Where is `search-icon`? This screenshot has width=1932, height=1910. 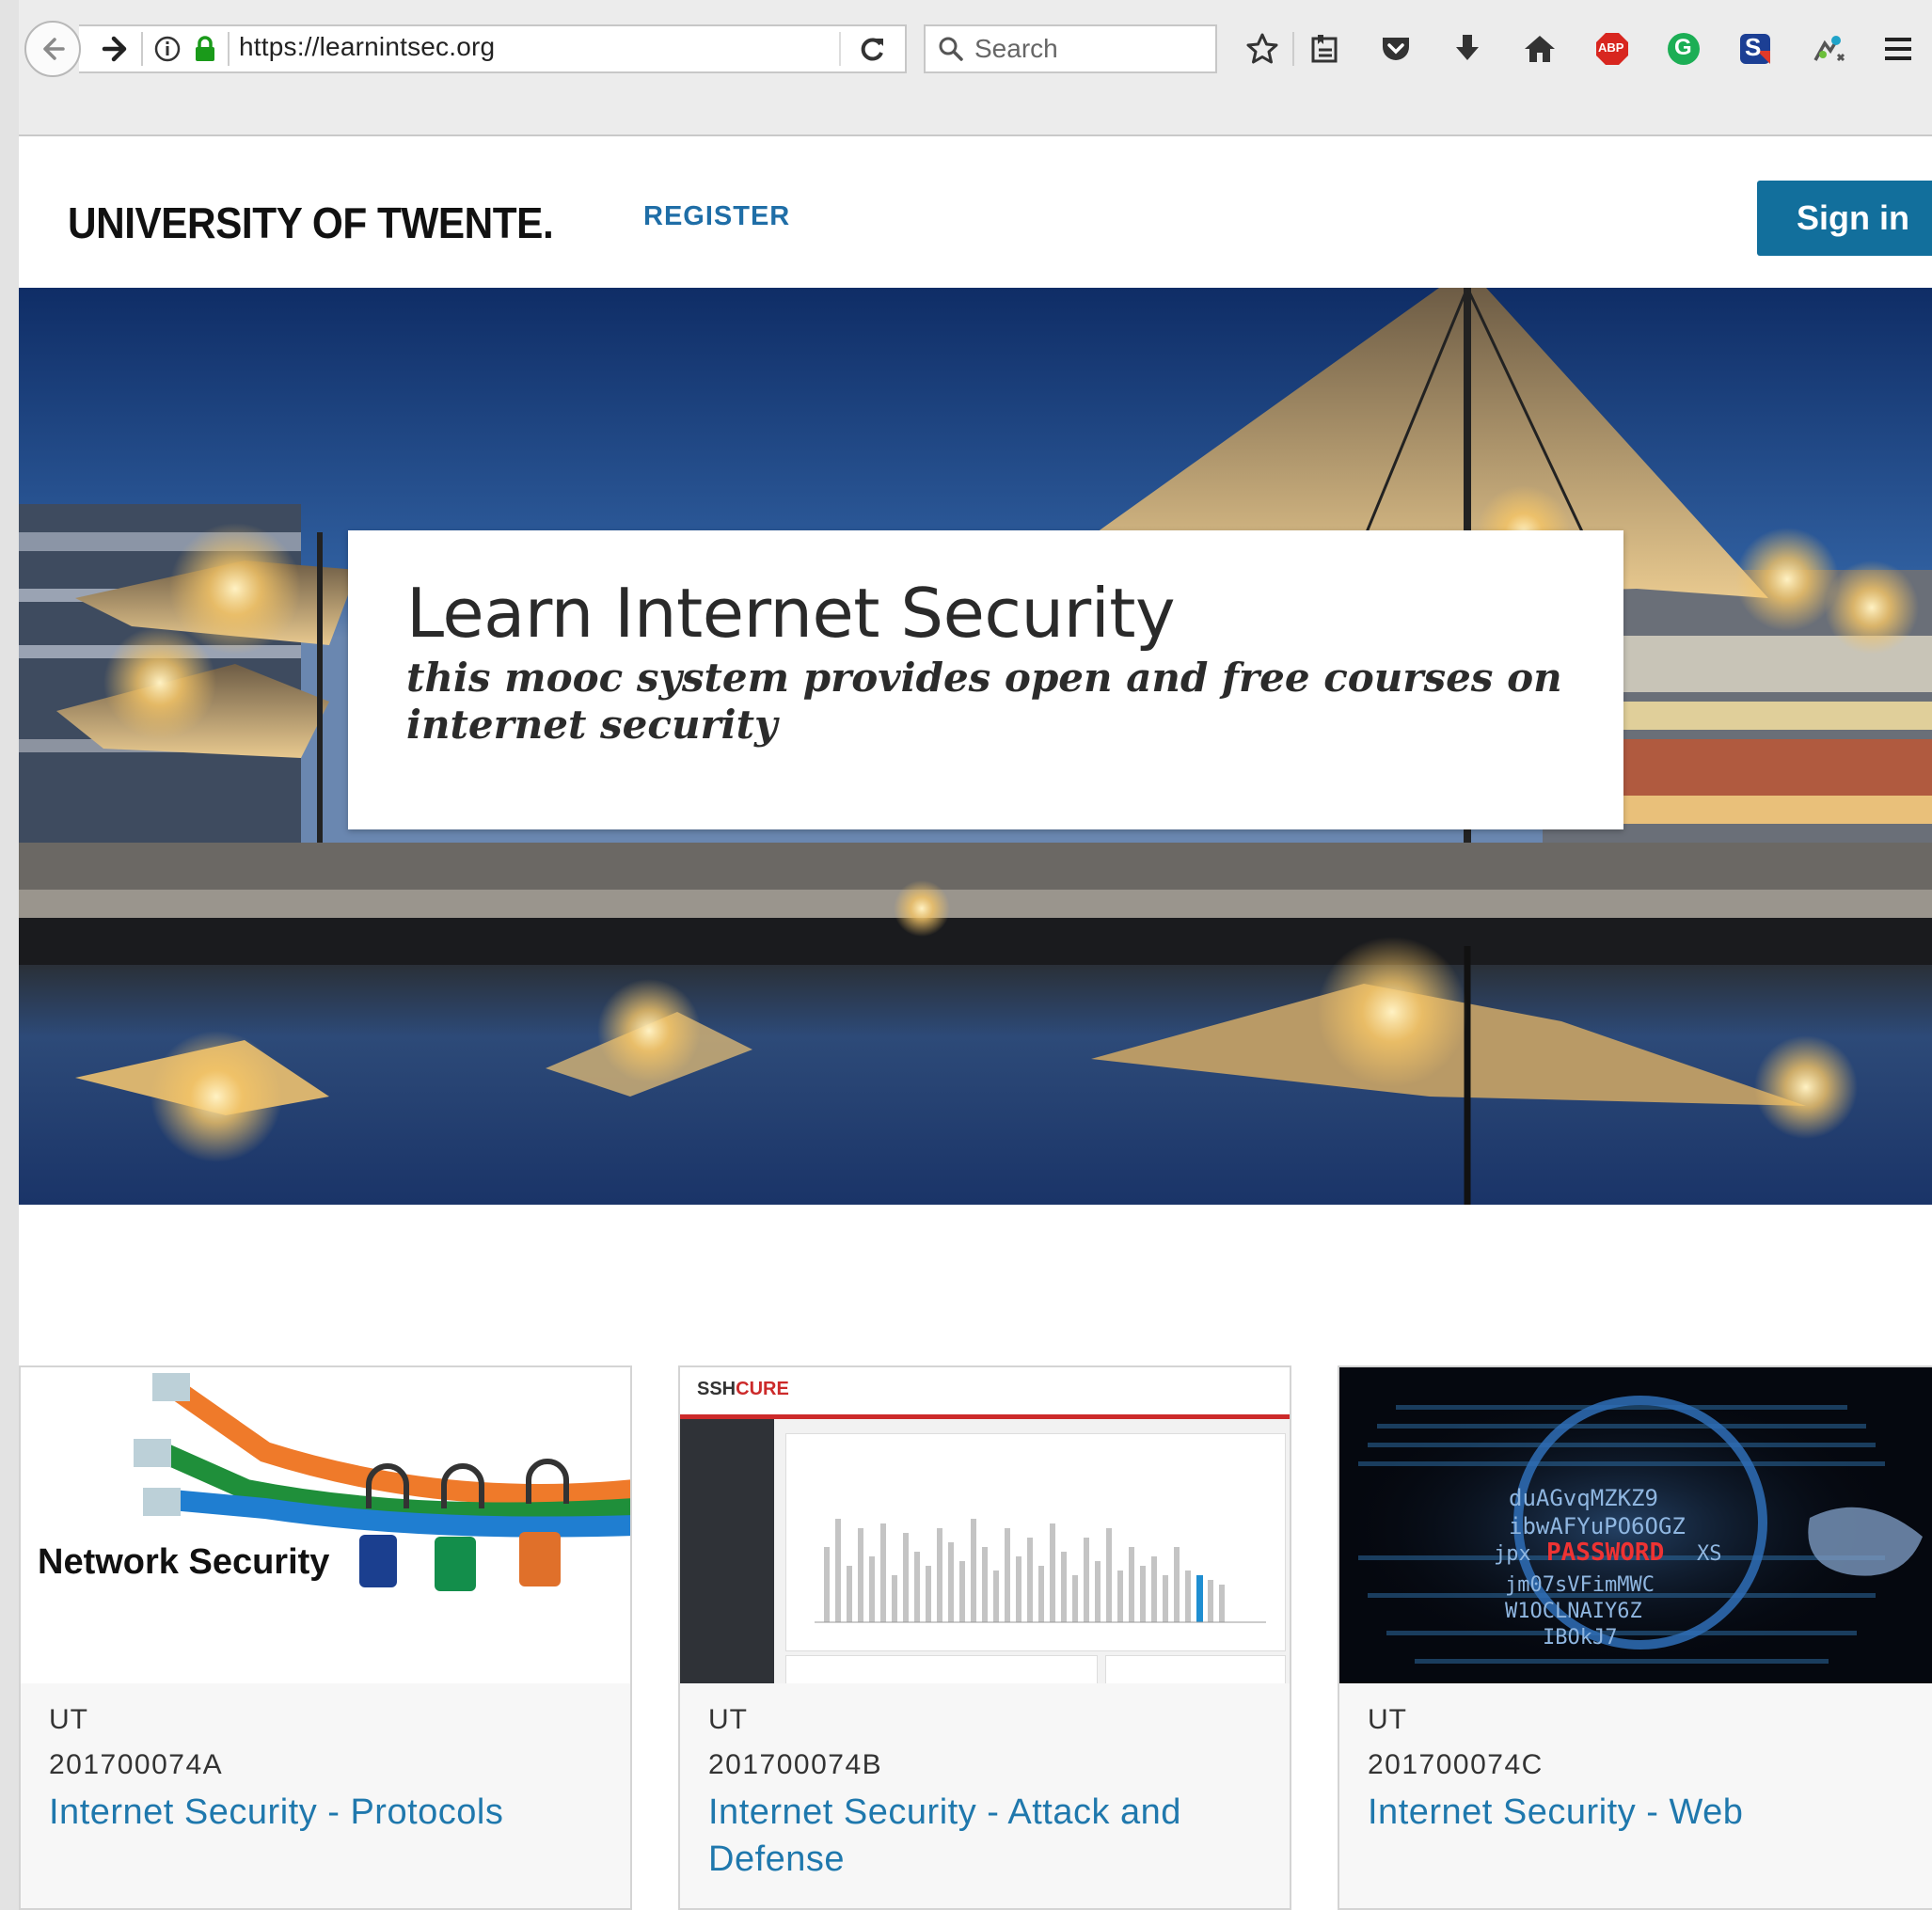 search-icon is located at coordinates (951, 49).